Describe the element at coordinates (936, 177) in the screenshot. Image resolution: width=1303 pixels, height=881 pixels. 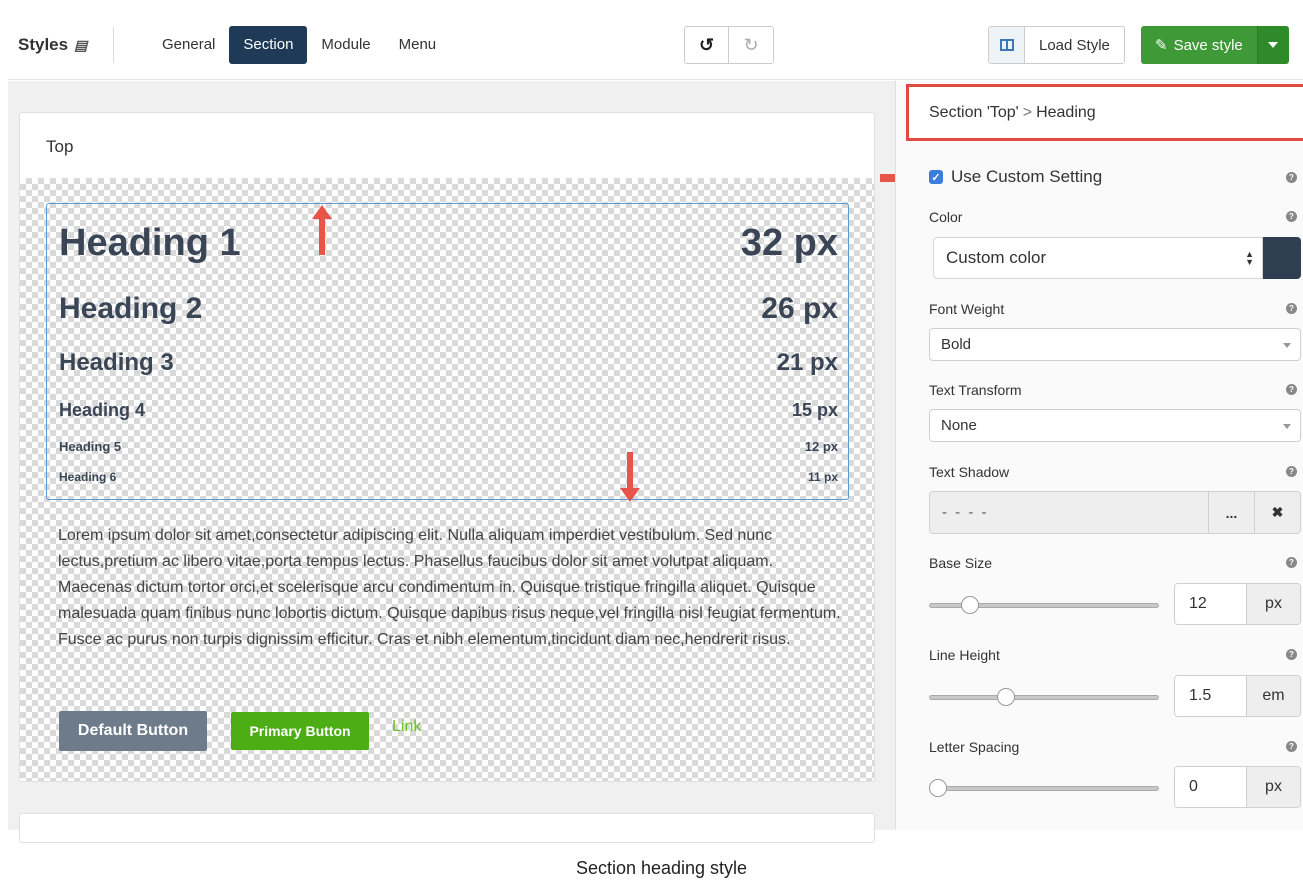
I see `use-custom-checkbox: ✓` at that location.